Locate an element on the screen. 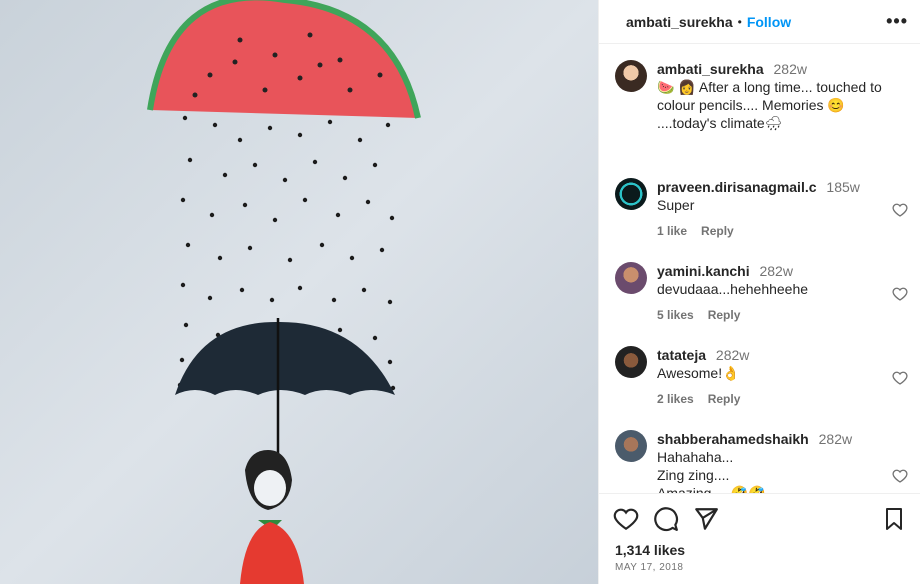 Image resolution: width=920 pixels, height=584 pixels. comment-text: devudaaa...hehehheehe is located at coordinates (733, 289).